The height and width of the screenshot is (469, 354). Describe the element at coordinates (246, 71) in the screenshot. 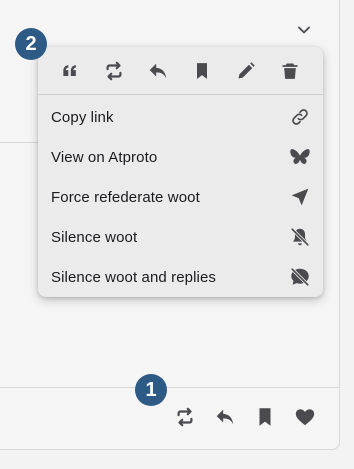

I see `edit-icon` at that location.